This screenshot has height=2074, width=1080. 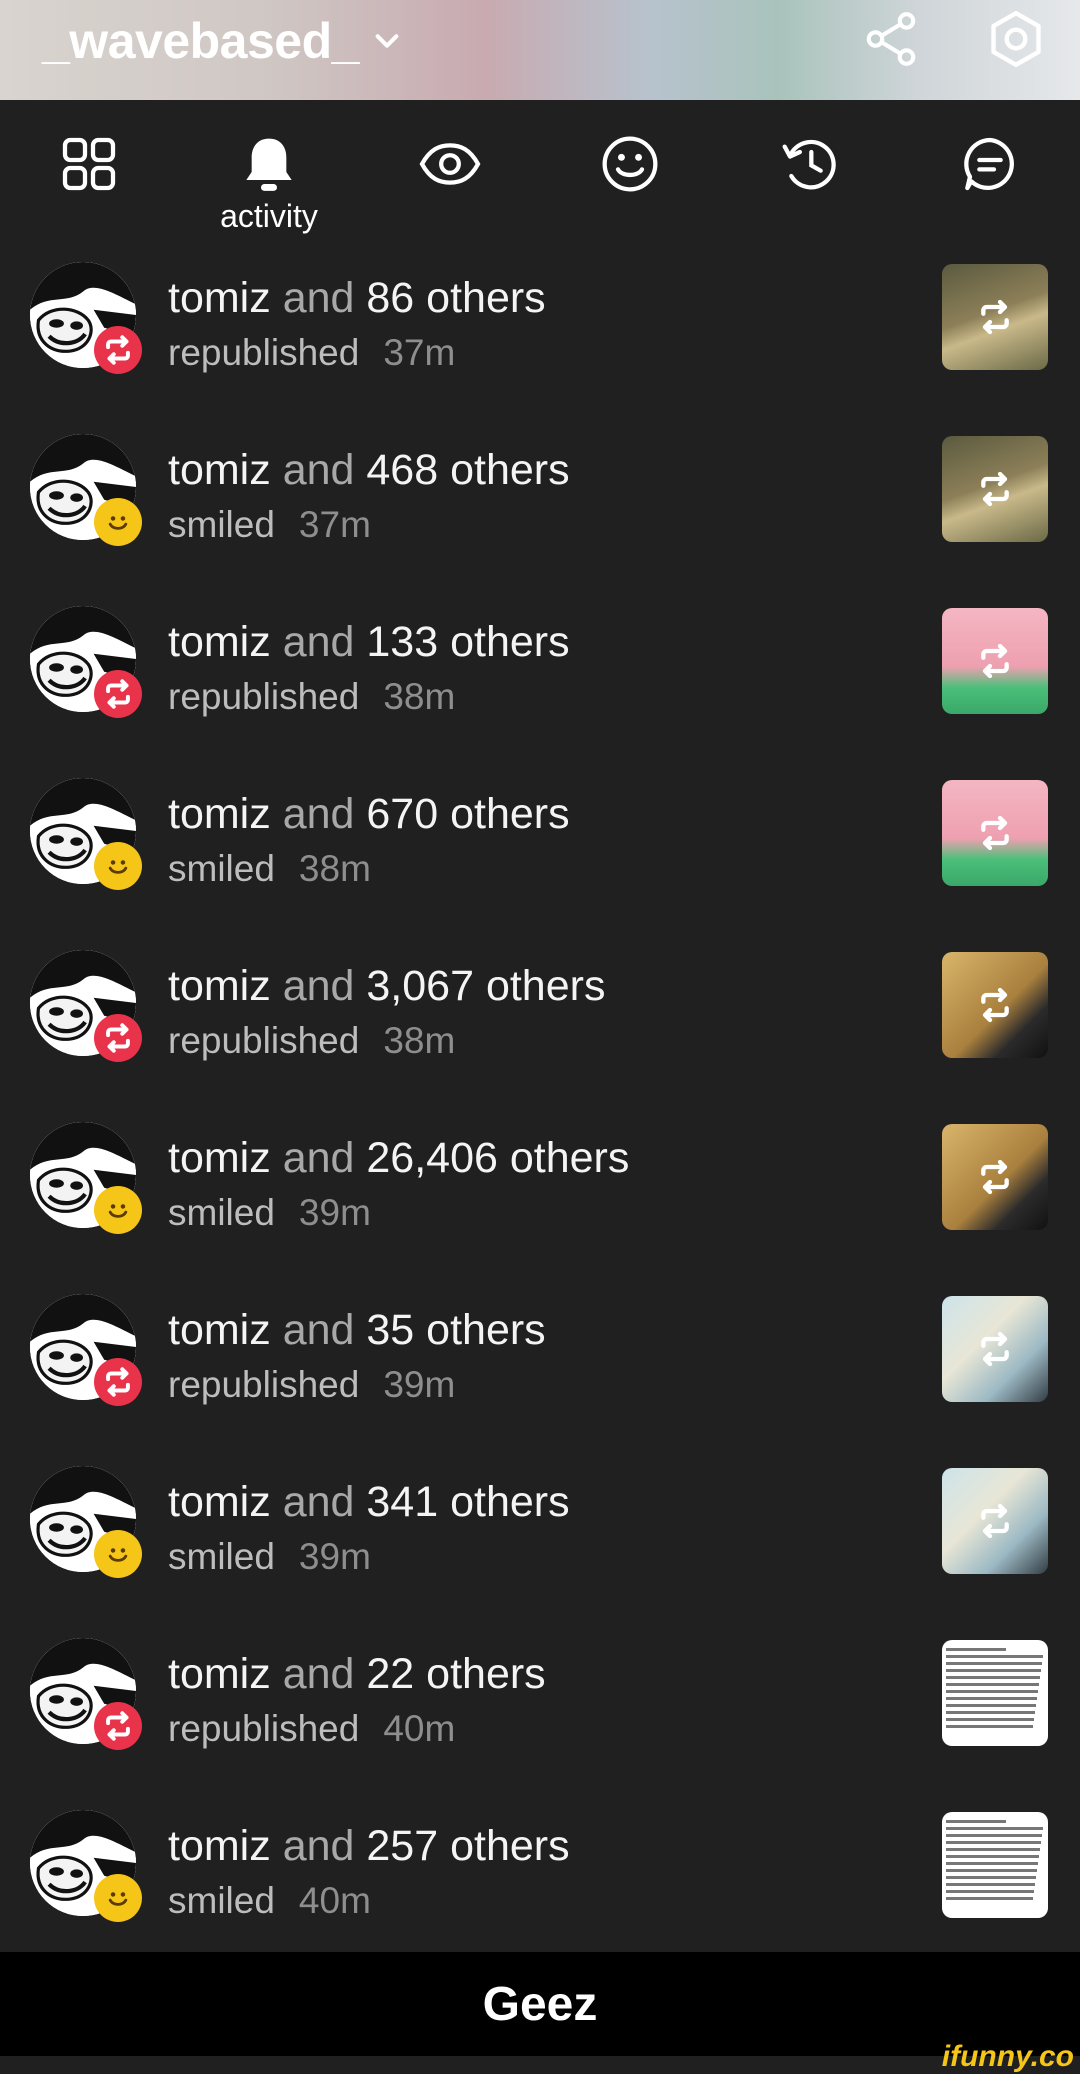 I want to click on others-count: 468 others, so click(x=467, y=470).